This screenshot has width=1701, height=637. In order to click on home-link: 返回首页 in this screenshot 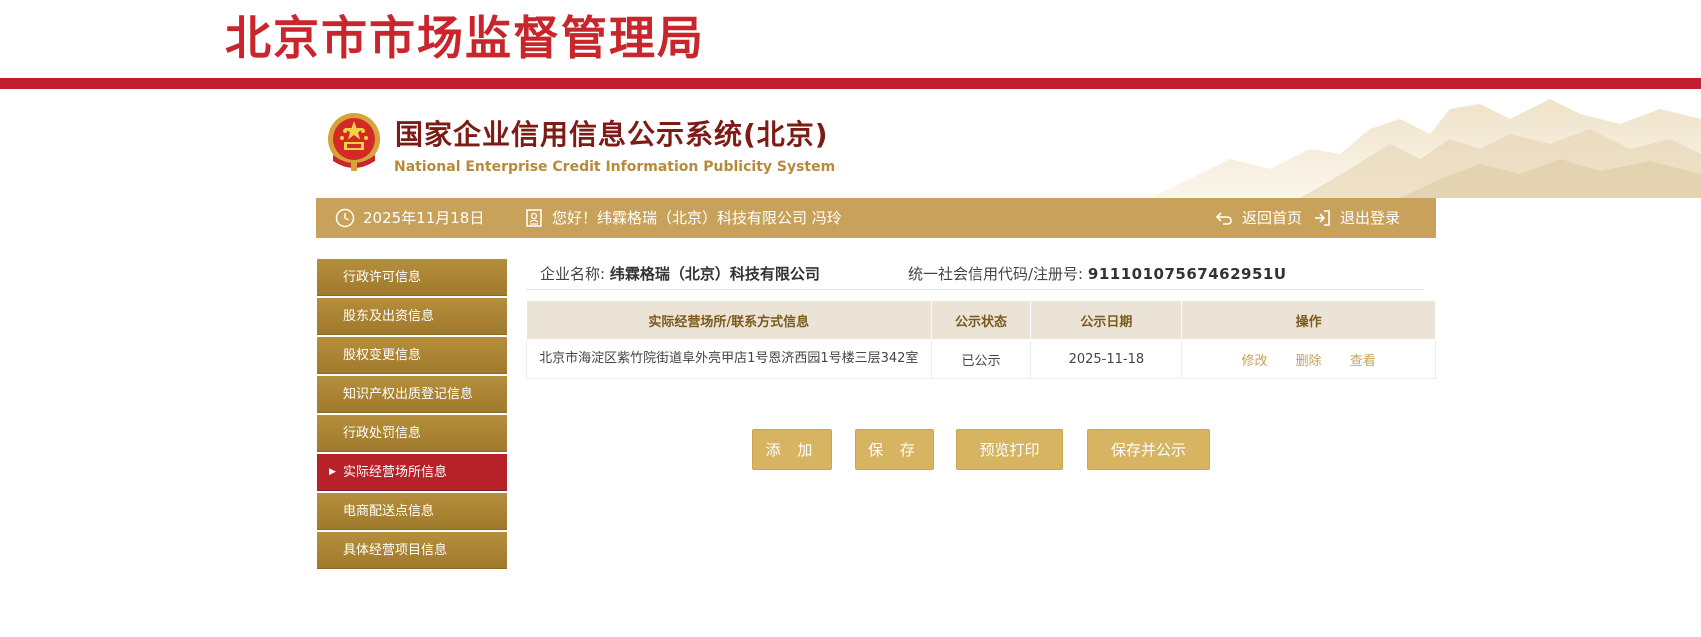, I will do `click(1258, 218)`.